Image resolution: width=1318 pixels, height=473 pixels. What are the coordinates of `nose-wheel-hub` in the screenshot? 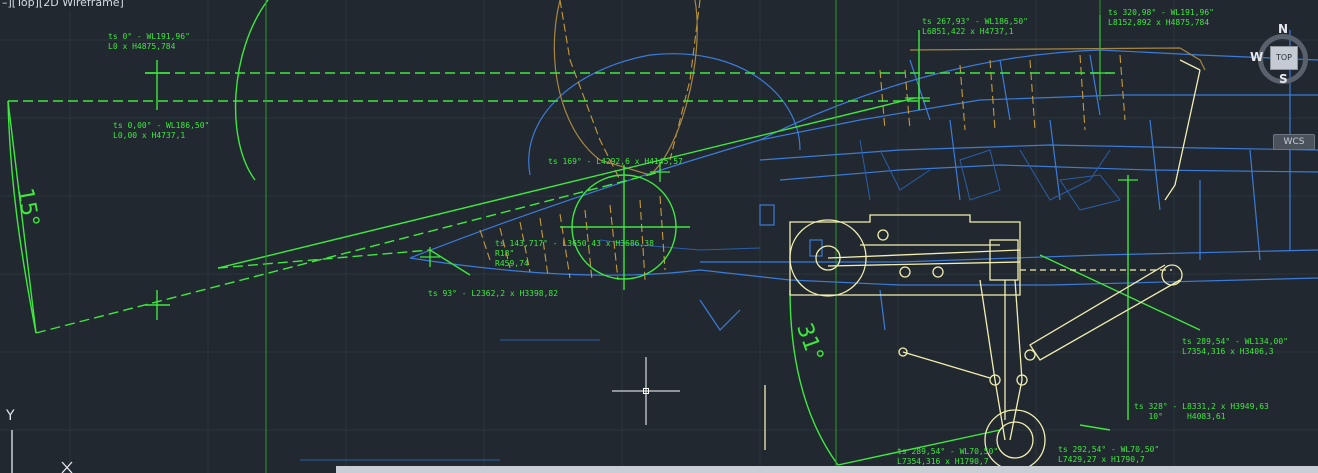 It's located at (625, 227).